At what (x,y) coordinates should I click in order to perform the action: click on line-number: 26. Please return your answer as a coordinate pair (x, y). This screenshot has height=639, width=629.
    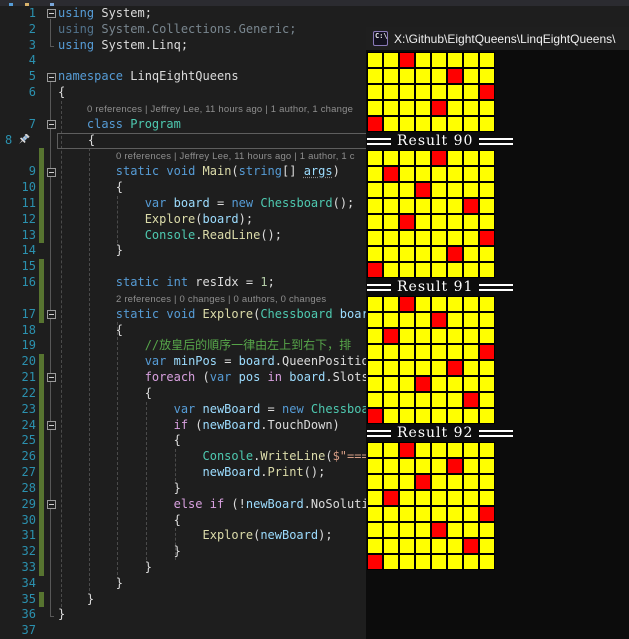
    Looking at the image, I should click on (18, 457).